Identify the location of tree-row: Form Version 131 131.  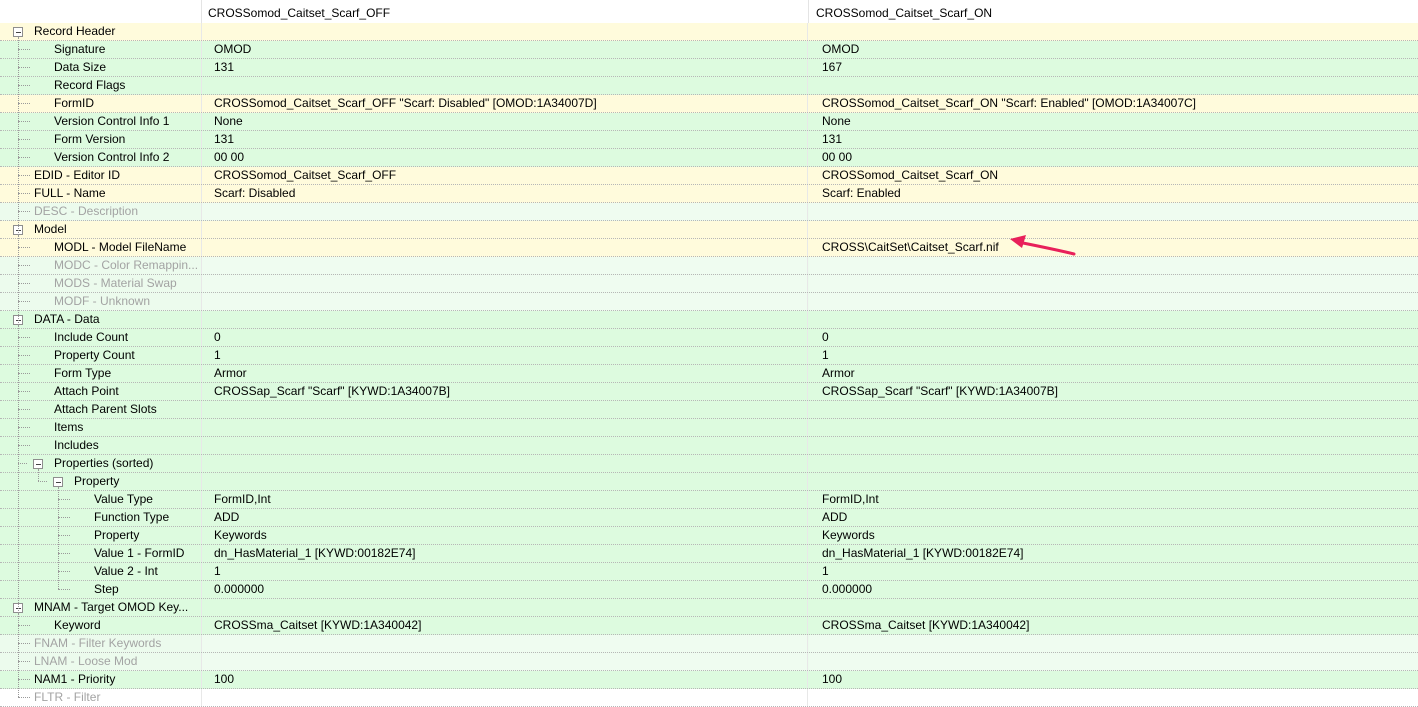
(709, 140).